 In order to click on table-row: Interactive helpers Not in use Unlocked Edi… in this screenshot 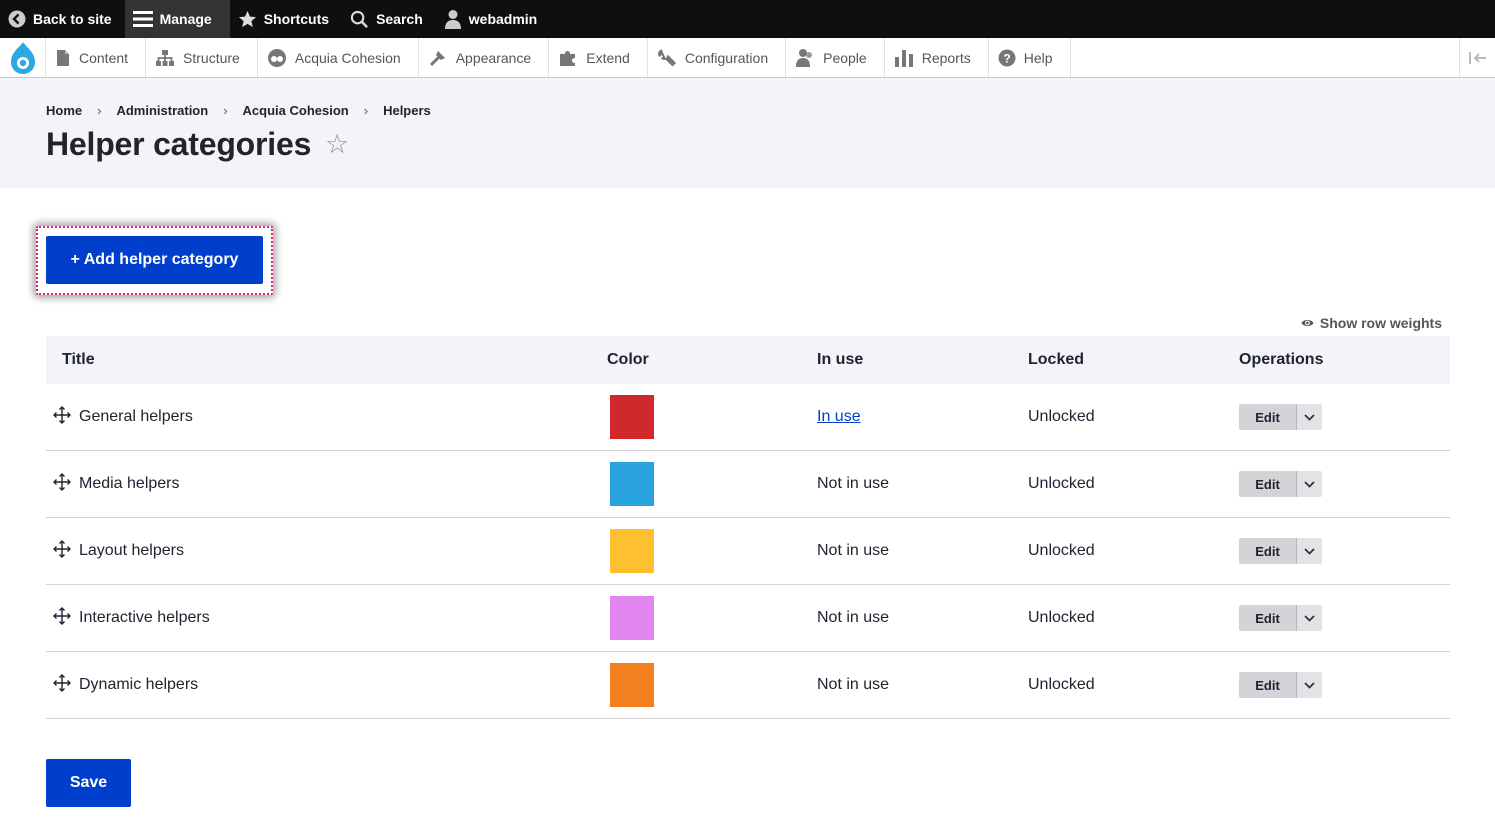, I will do `click(748, 618)`.